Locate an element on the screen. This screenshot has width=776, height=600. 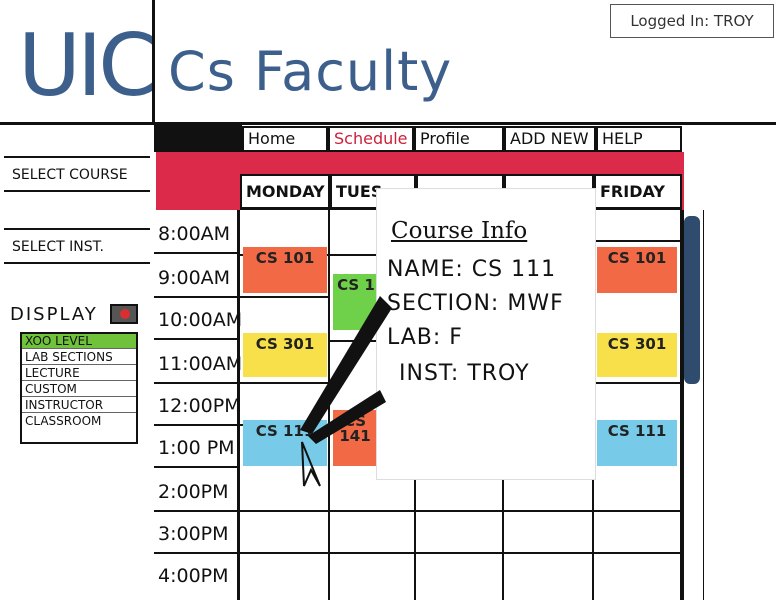
display-option-classroom: CLASSROOM is located at coordinates (79, 421).